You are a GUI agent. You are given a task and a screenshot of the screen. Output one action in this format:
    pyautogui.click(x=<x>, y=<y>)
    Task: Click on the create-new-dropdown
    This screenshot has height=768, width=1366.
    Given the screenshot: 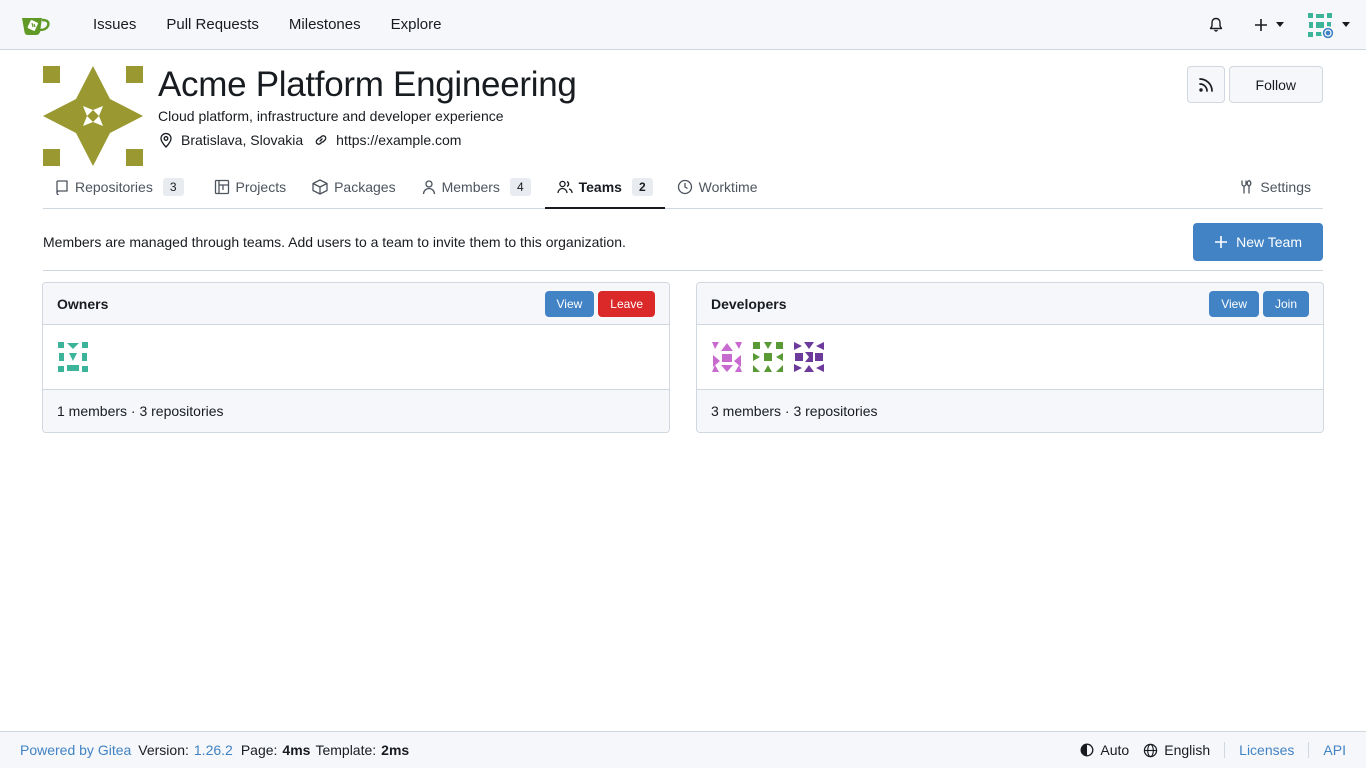 What is the action you would take?
    pyautogui.click(x=1269, y=25)
    